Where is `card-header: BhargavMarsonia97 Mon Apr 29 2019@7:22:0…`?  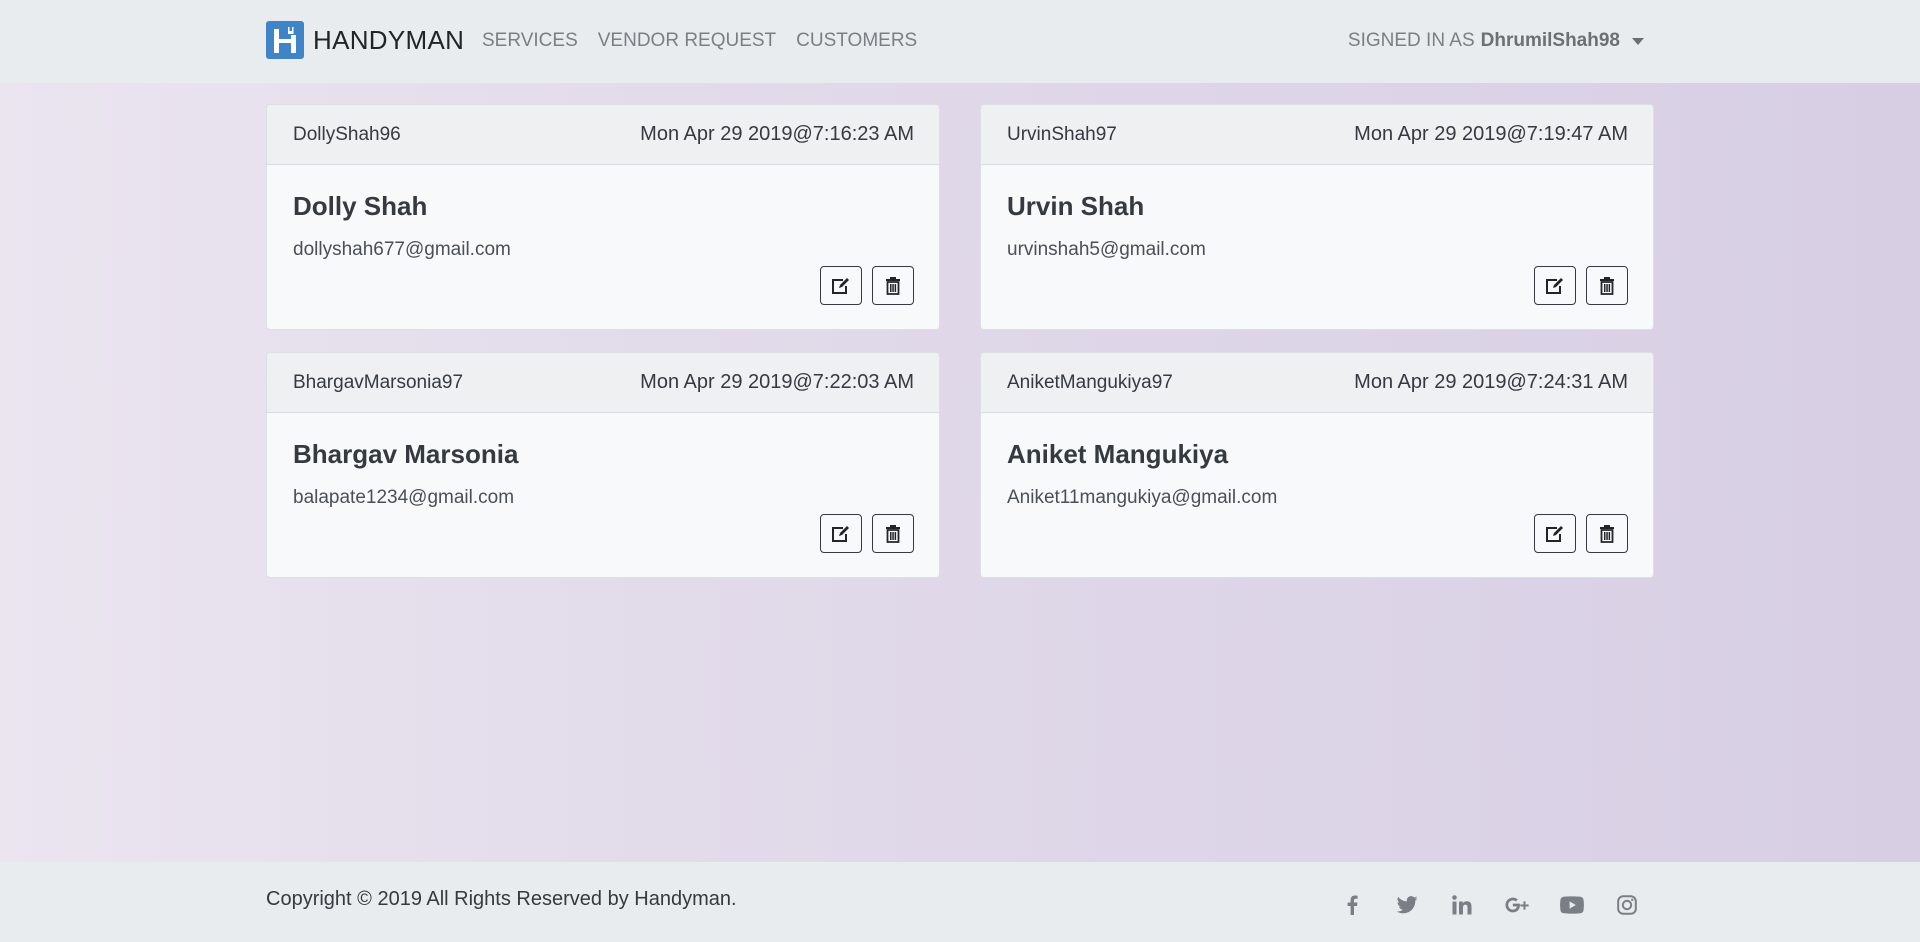
card-header: BhargavMarsonia97 Mon Apr 29 2019@7:22:0… is located at coordinates (603, 383).